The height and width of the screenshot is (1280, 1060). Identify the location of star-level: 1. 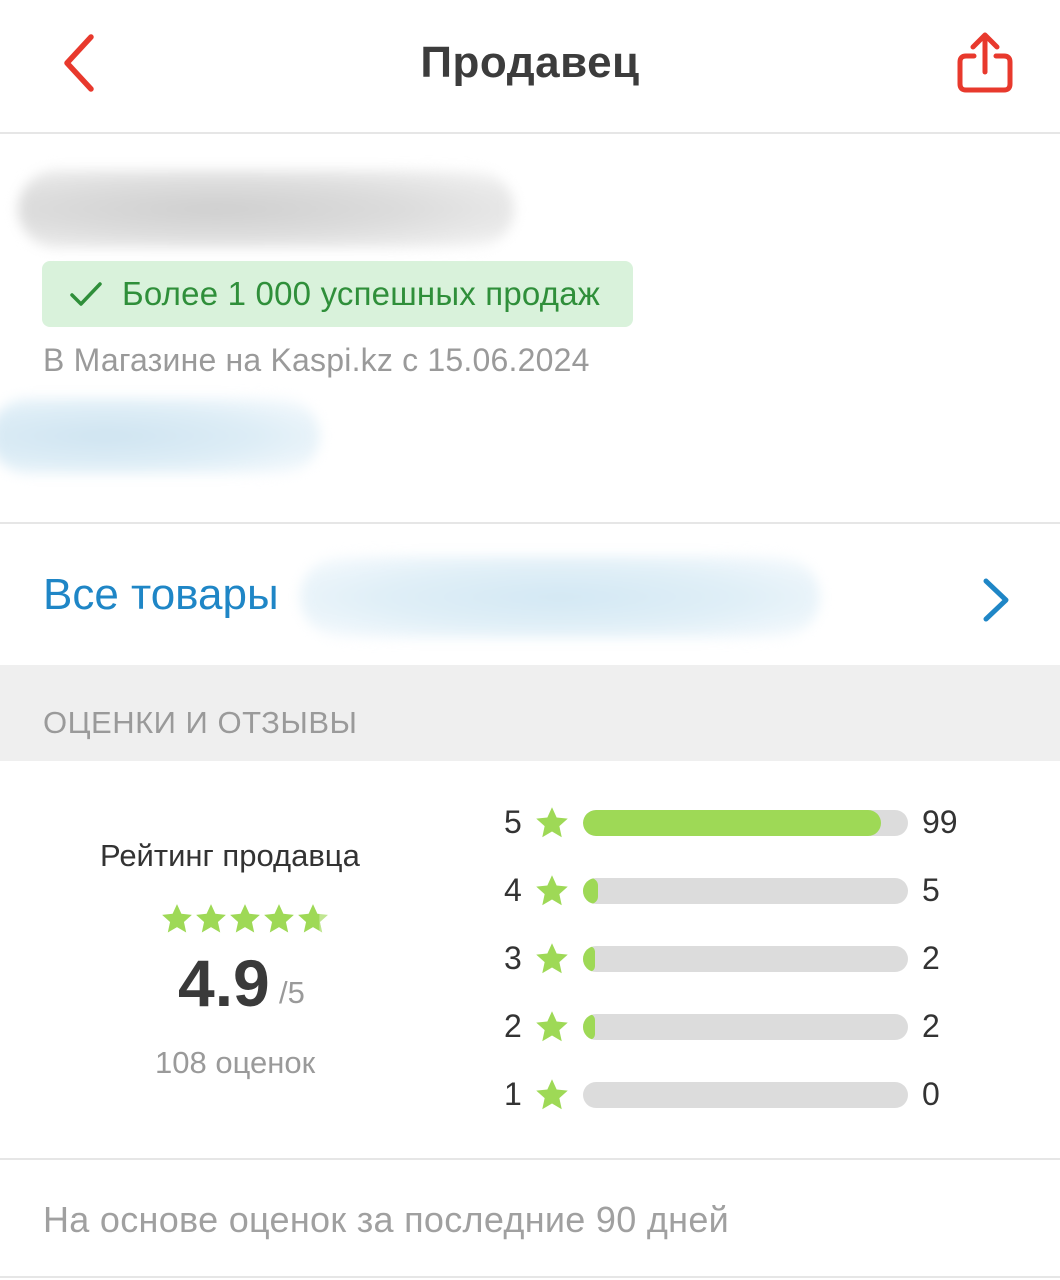
(513, 1094).